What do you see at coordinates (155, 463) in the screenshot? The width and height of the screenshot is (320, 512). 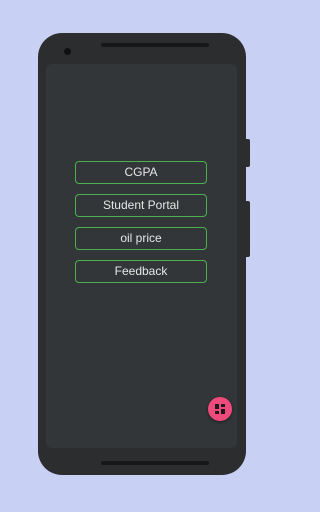 I see `bottom-speaker` at bounding box center [155, 463].